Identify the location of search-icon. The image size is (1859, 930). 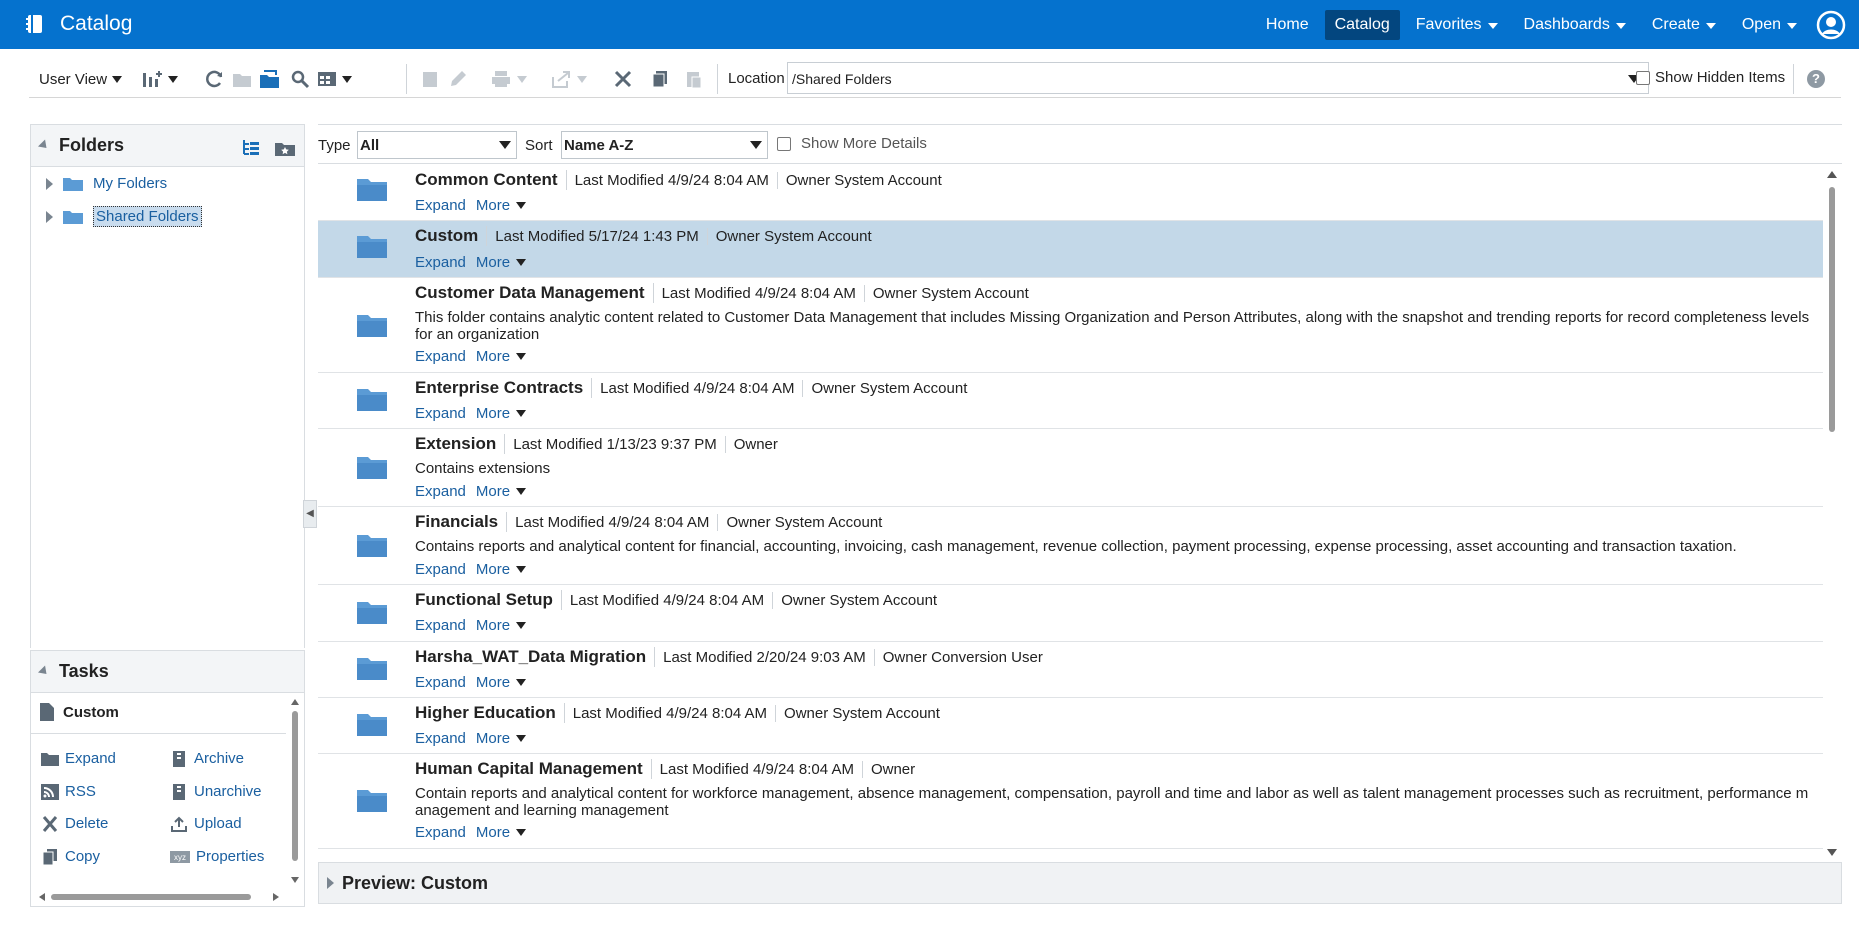
(300, 79).